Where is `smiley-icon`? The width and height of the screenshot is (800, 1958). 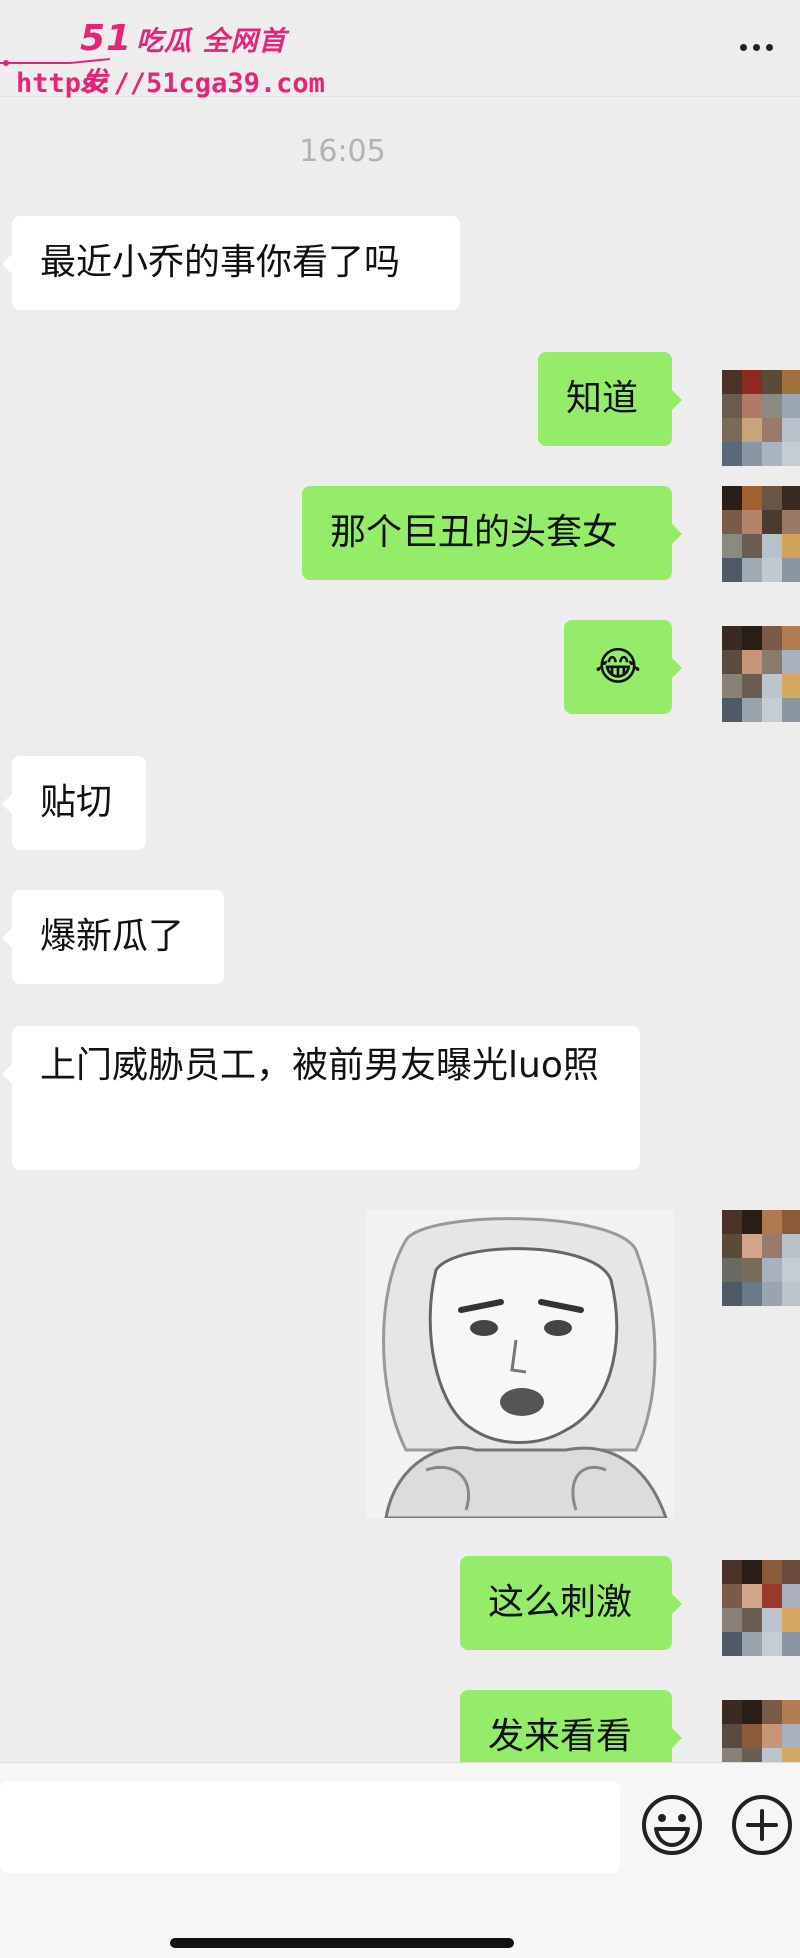
smiley-icon is located at coordinates (672, 1825).